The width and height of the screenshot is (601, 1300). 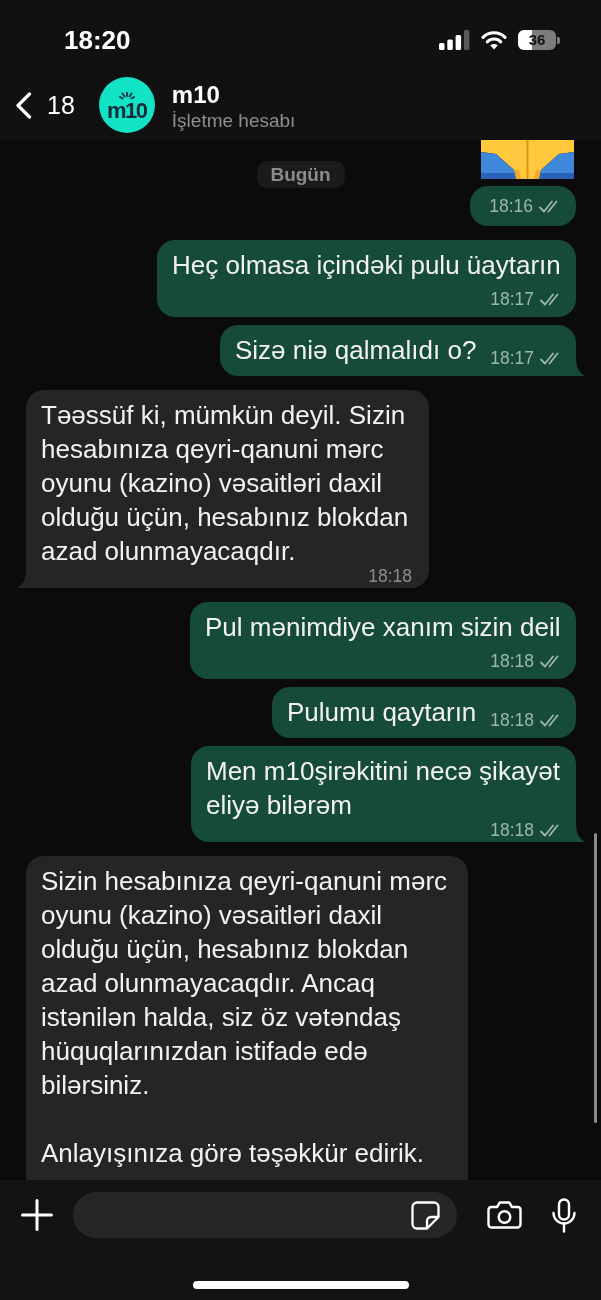 What do you see at coordinates (504, 1215) in the screenshot?
I see `camera-icon` at bounding box center [504, 1215].